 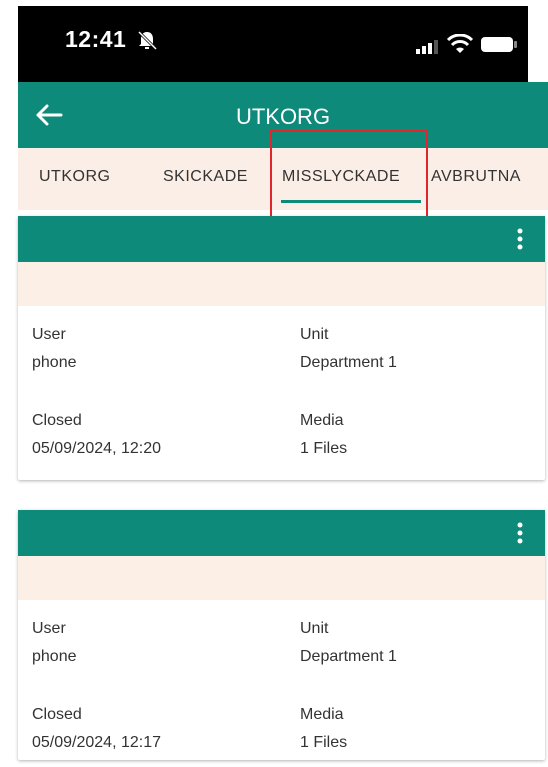 I want to click on page-title: UTKORG, so click(x=283, y=116).